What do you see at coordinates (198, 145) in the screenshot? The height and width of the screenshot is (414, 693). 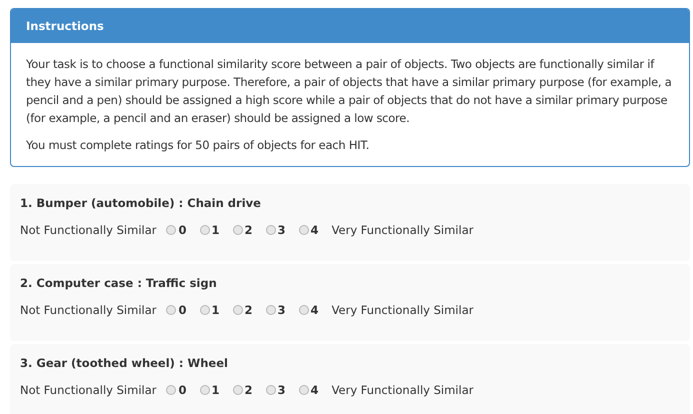 I see `instructions-text: You must complete ratings for 50 pairs of objects for each HIT.` at bounding box center [198, 145].